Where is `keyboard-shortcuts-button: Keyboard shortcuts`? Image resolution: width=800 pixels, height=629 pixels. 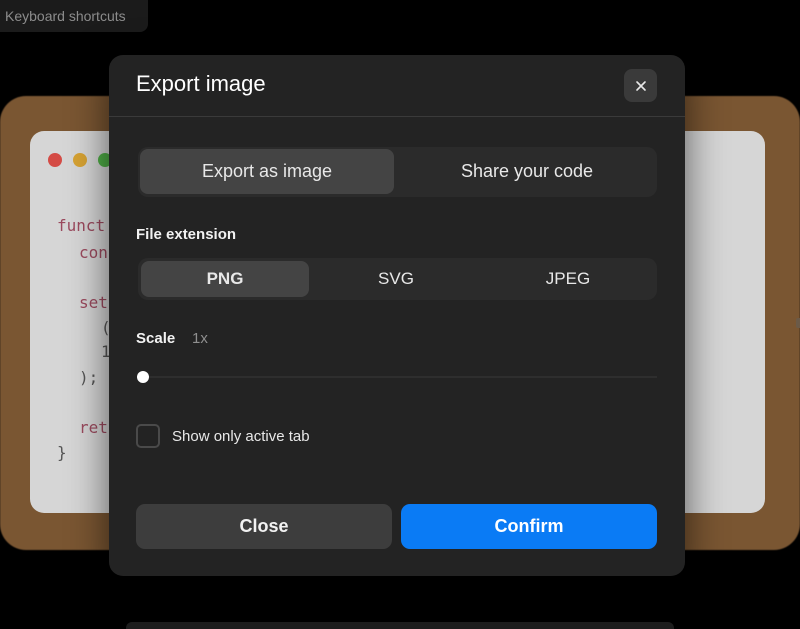 keyboard-shortcuts-button: Keyboard shortcuts is located at coordinates (74, 16).